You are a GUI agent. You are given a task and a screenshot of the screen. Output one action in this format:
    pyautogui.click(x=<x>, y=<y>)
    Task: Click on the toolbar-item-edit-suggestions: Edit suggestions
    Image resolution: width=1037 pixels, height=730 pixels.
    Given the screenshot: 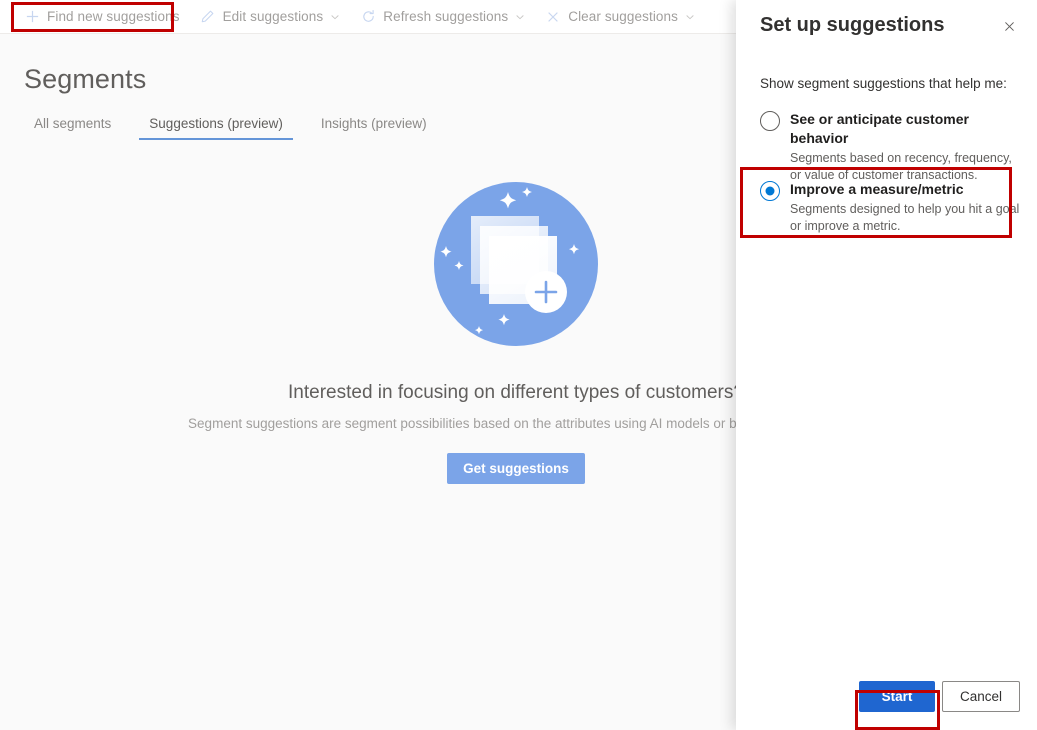 What is the action you would take?
    pyautogui.click(x=270, y=17)
    